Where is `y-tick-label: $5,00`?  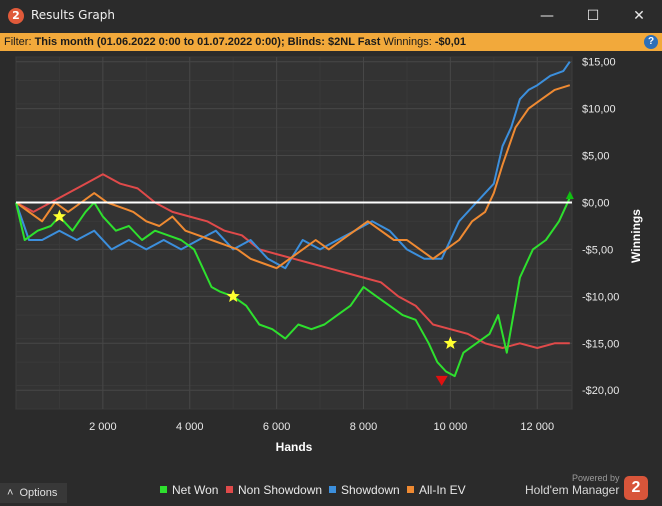
y-tick-label: $5,00 is located at coordinates (596, 157).